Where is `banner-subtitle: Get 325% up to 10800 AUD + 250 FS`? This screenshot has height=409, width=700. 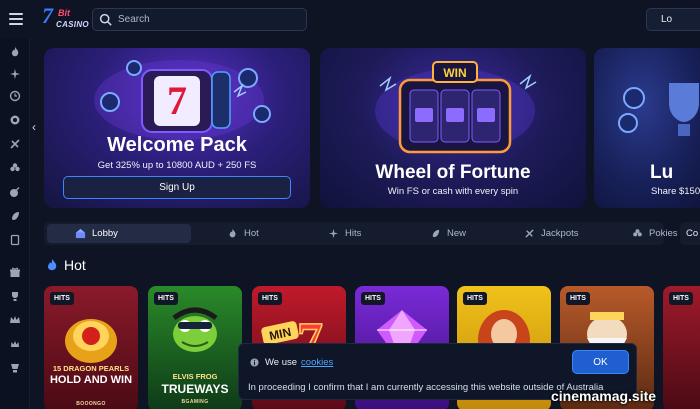
banner-subtitle: Get 325% up to 10800 AUD + 250 FS is located at coordinates (177, 165).